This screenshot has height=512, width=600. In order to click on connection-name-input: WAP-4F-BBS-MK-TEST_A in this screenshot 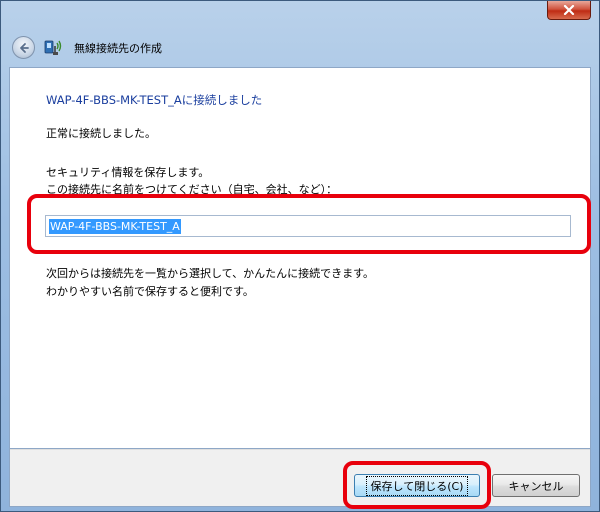, I will do `click(308, 226)`.